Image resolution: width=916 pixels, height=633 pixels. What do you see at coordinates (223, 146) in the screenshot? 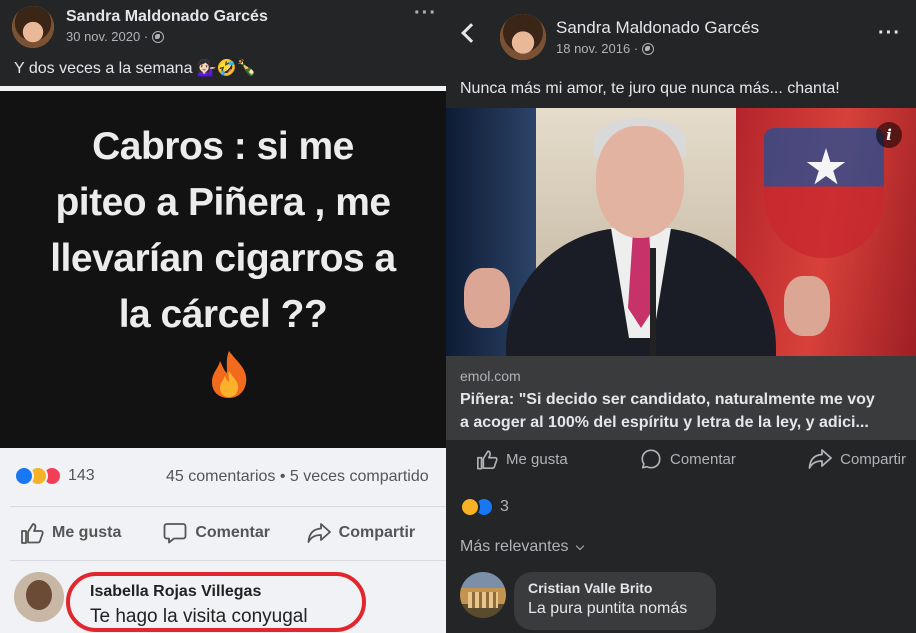
I see `meme-line: Cabros : si me` at bounding box center [223, 146].